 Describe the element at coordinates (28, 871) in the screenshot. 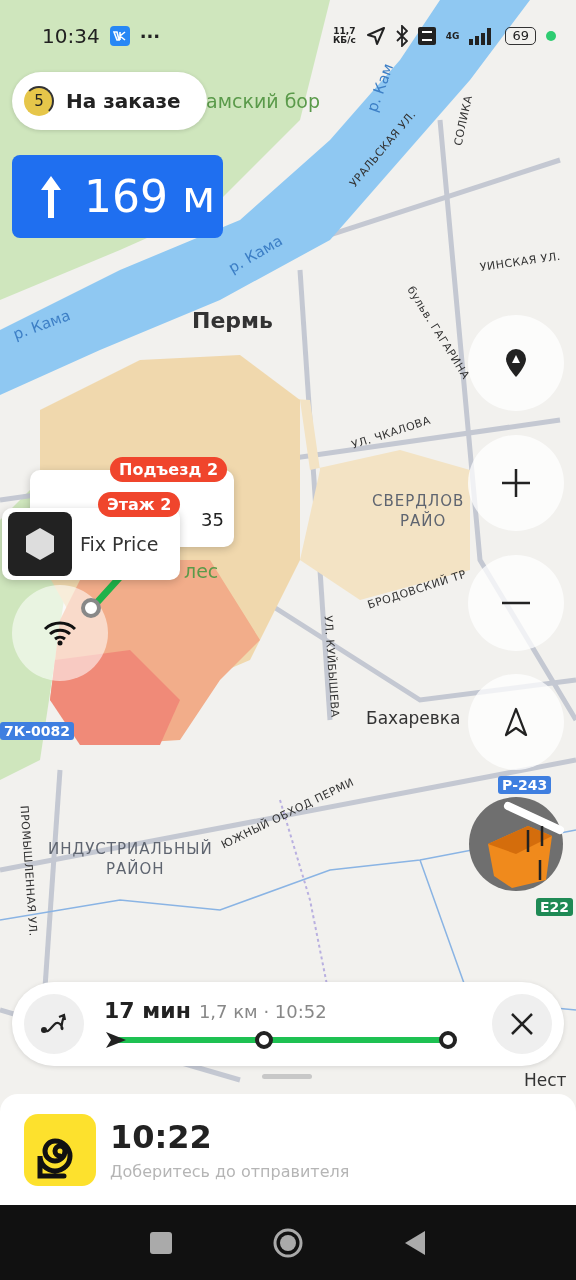

I see `map-label: ПРОМЫШЛЕННАЯ УЛ.` at that location.